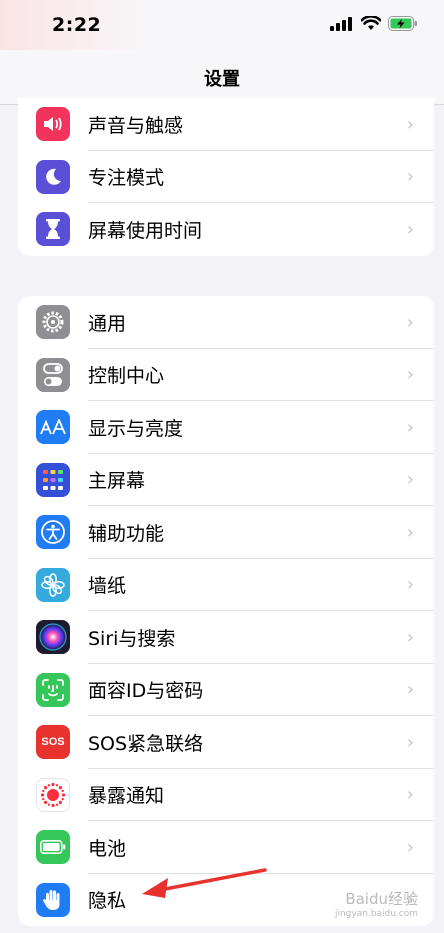 This screenshot has width=444, height=933. Describe the element at coordinates (226, 795) in the screenshot. I see `settings-row-exposure: 暴露通知 ›` at that location.